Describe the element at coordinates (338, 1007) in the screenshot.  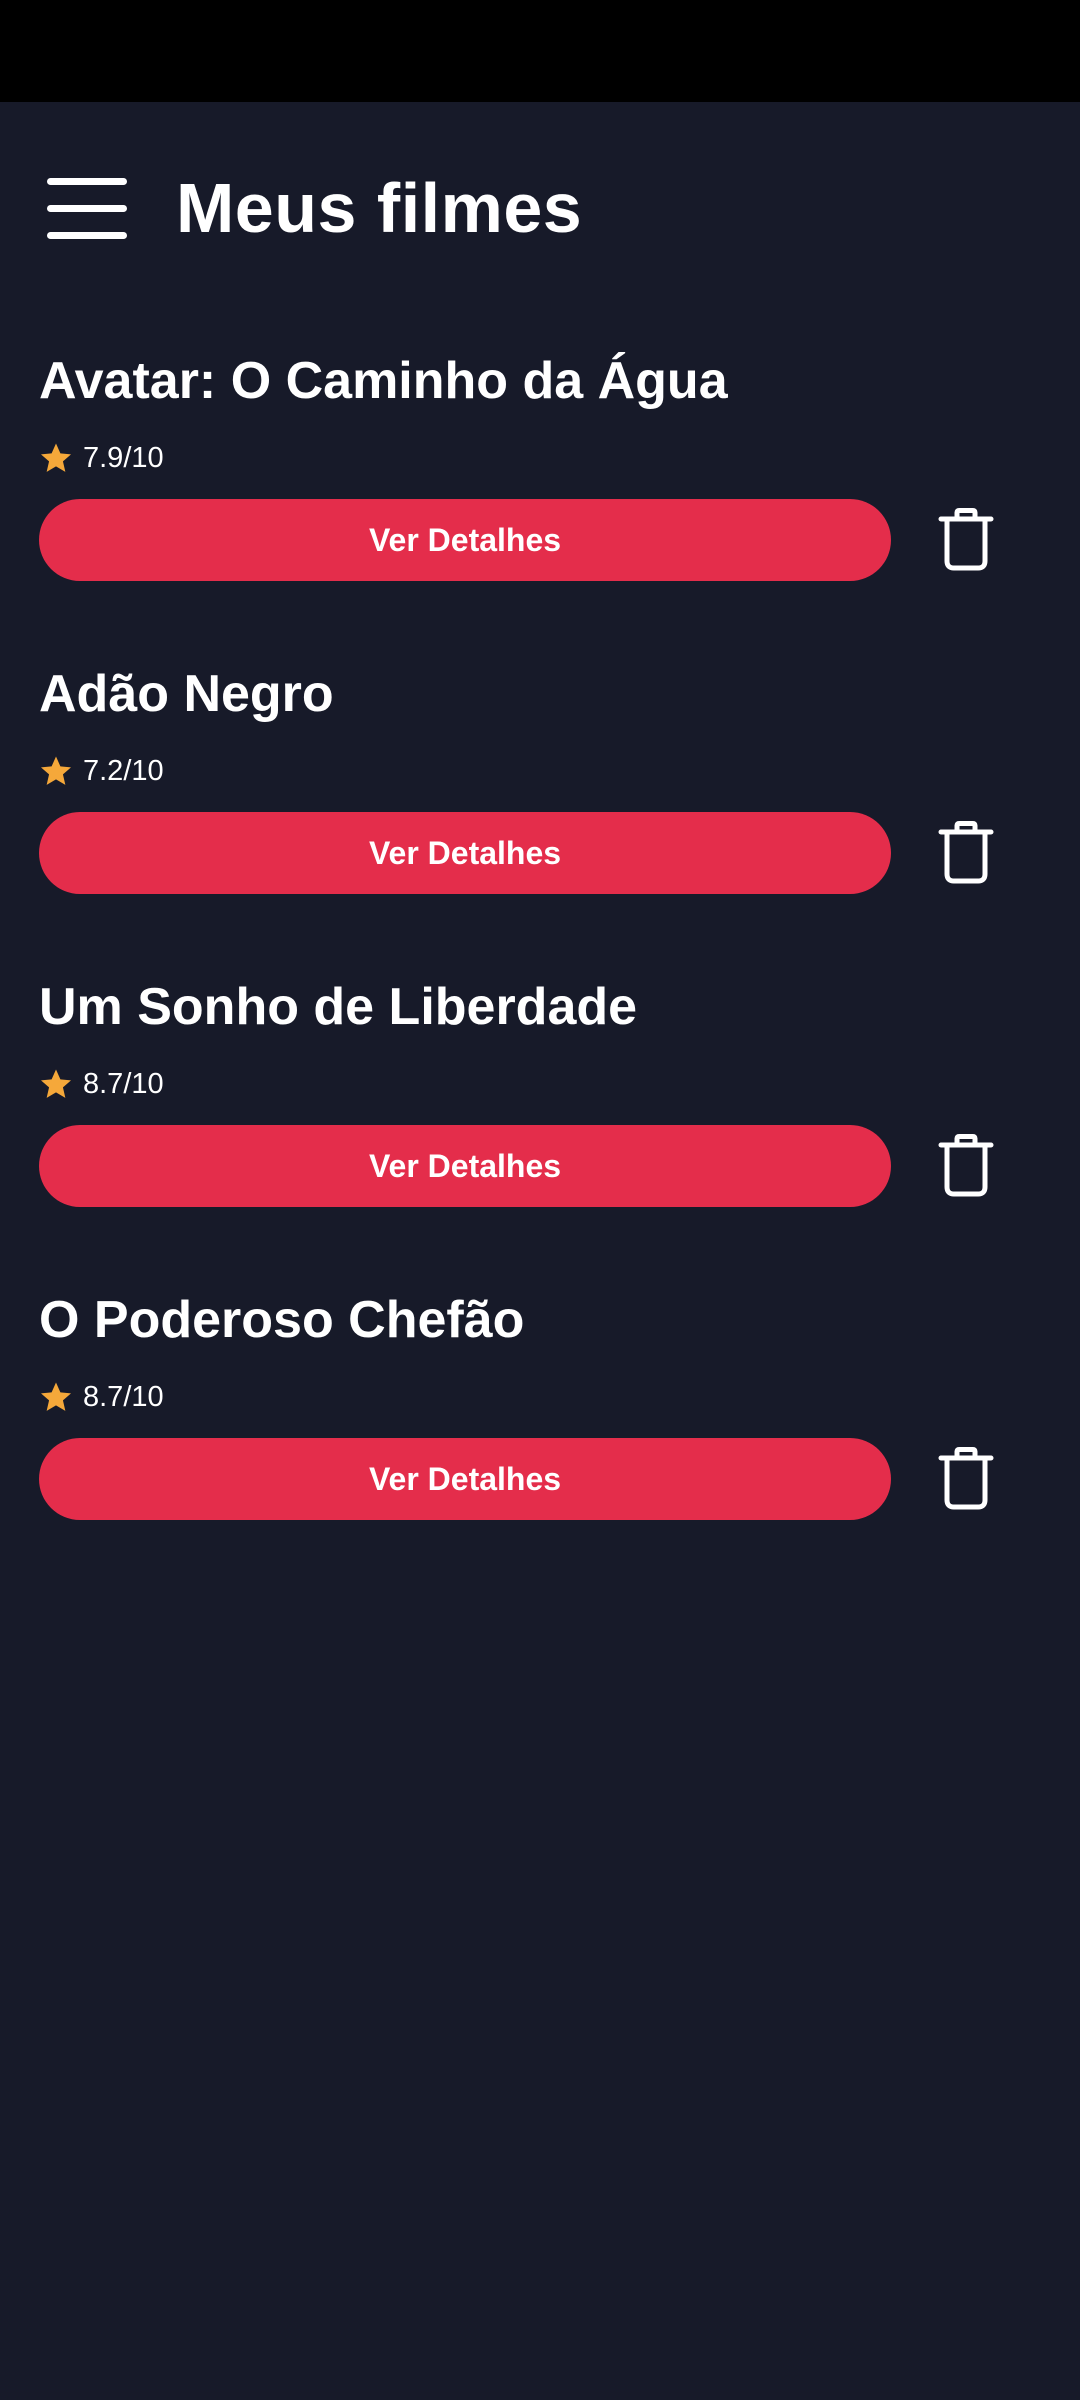
I see `movie-title: Um Sonho de Liberdade` at that location.